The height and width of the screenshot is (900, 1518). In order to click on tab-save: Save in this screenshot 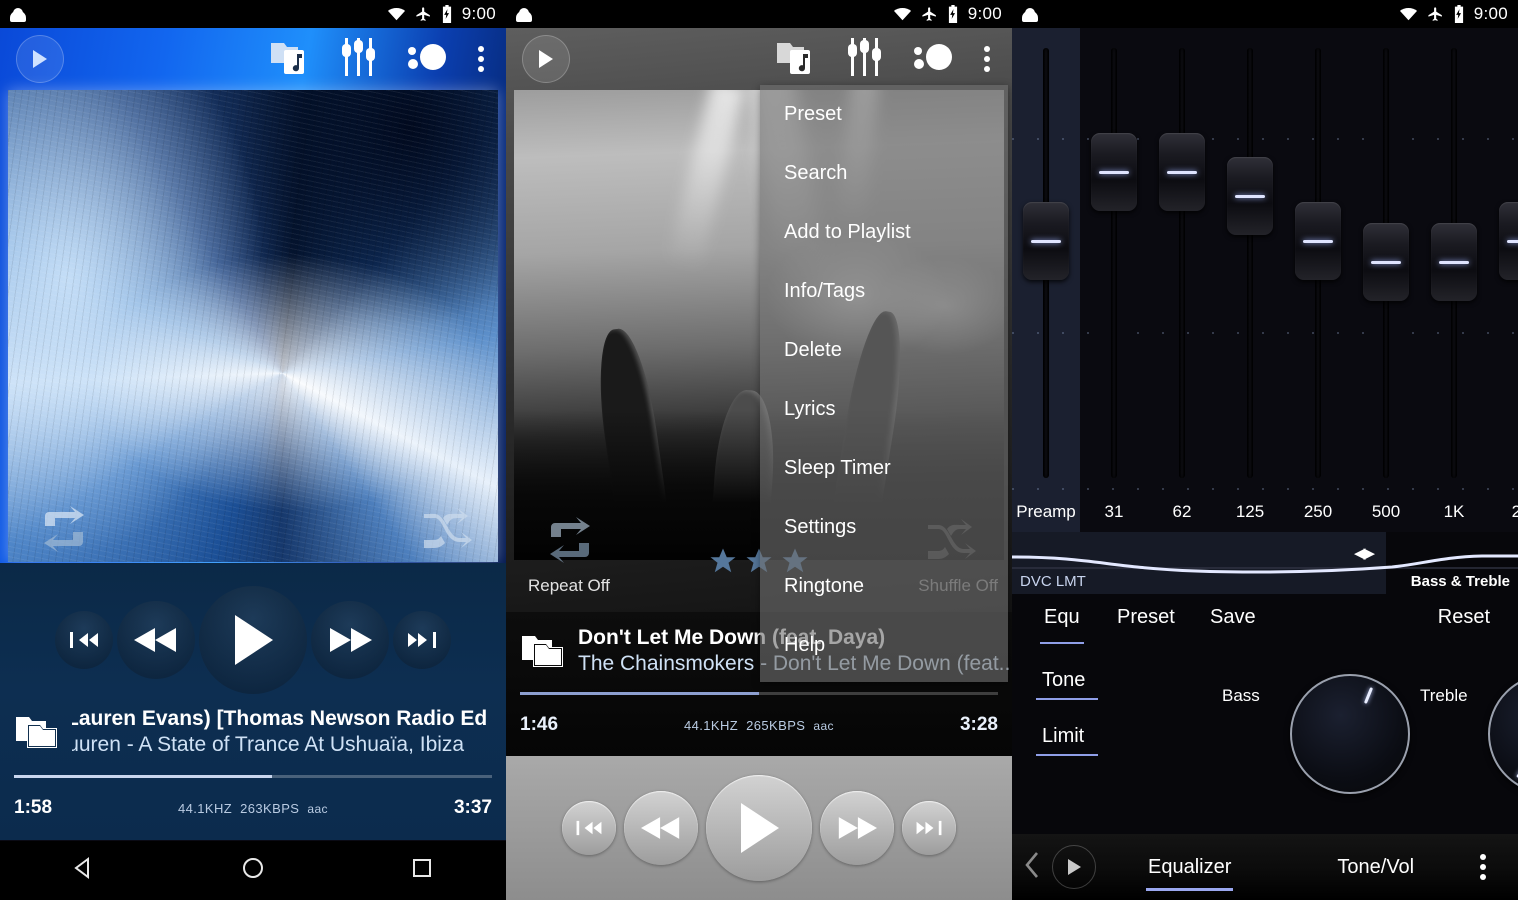, I will do `click(1233, 617)`.